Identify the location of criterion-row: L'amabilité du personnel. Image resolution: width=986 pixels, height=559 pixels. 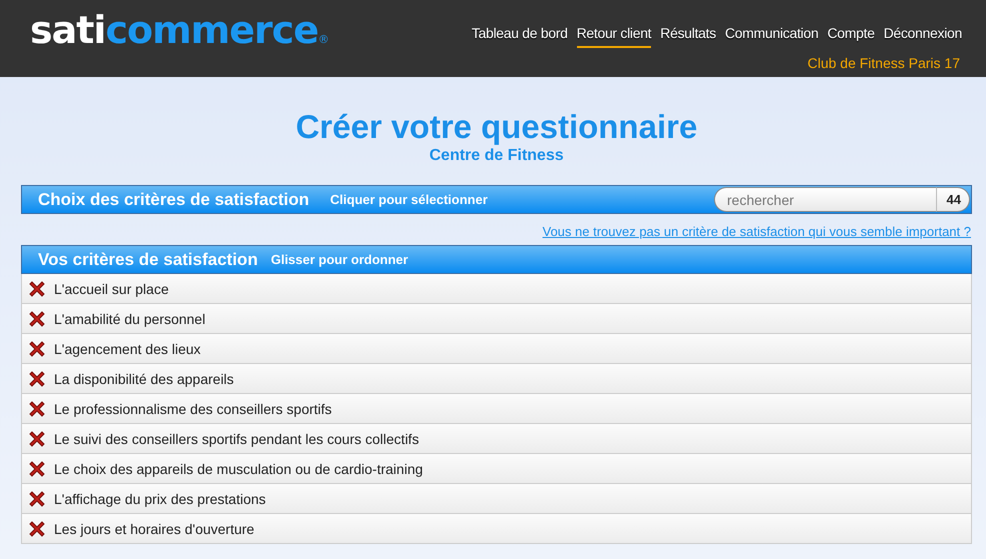
(496, 319).